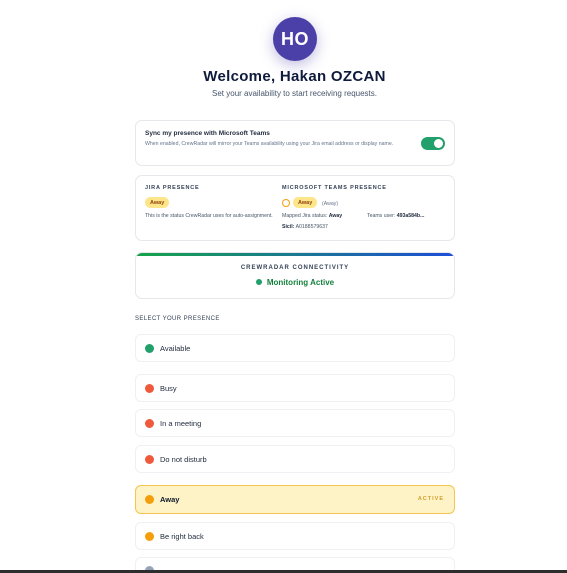 The image size is (567, 573). I want to click on sicil-label: Sicil:, so click(288, 227).